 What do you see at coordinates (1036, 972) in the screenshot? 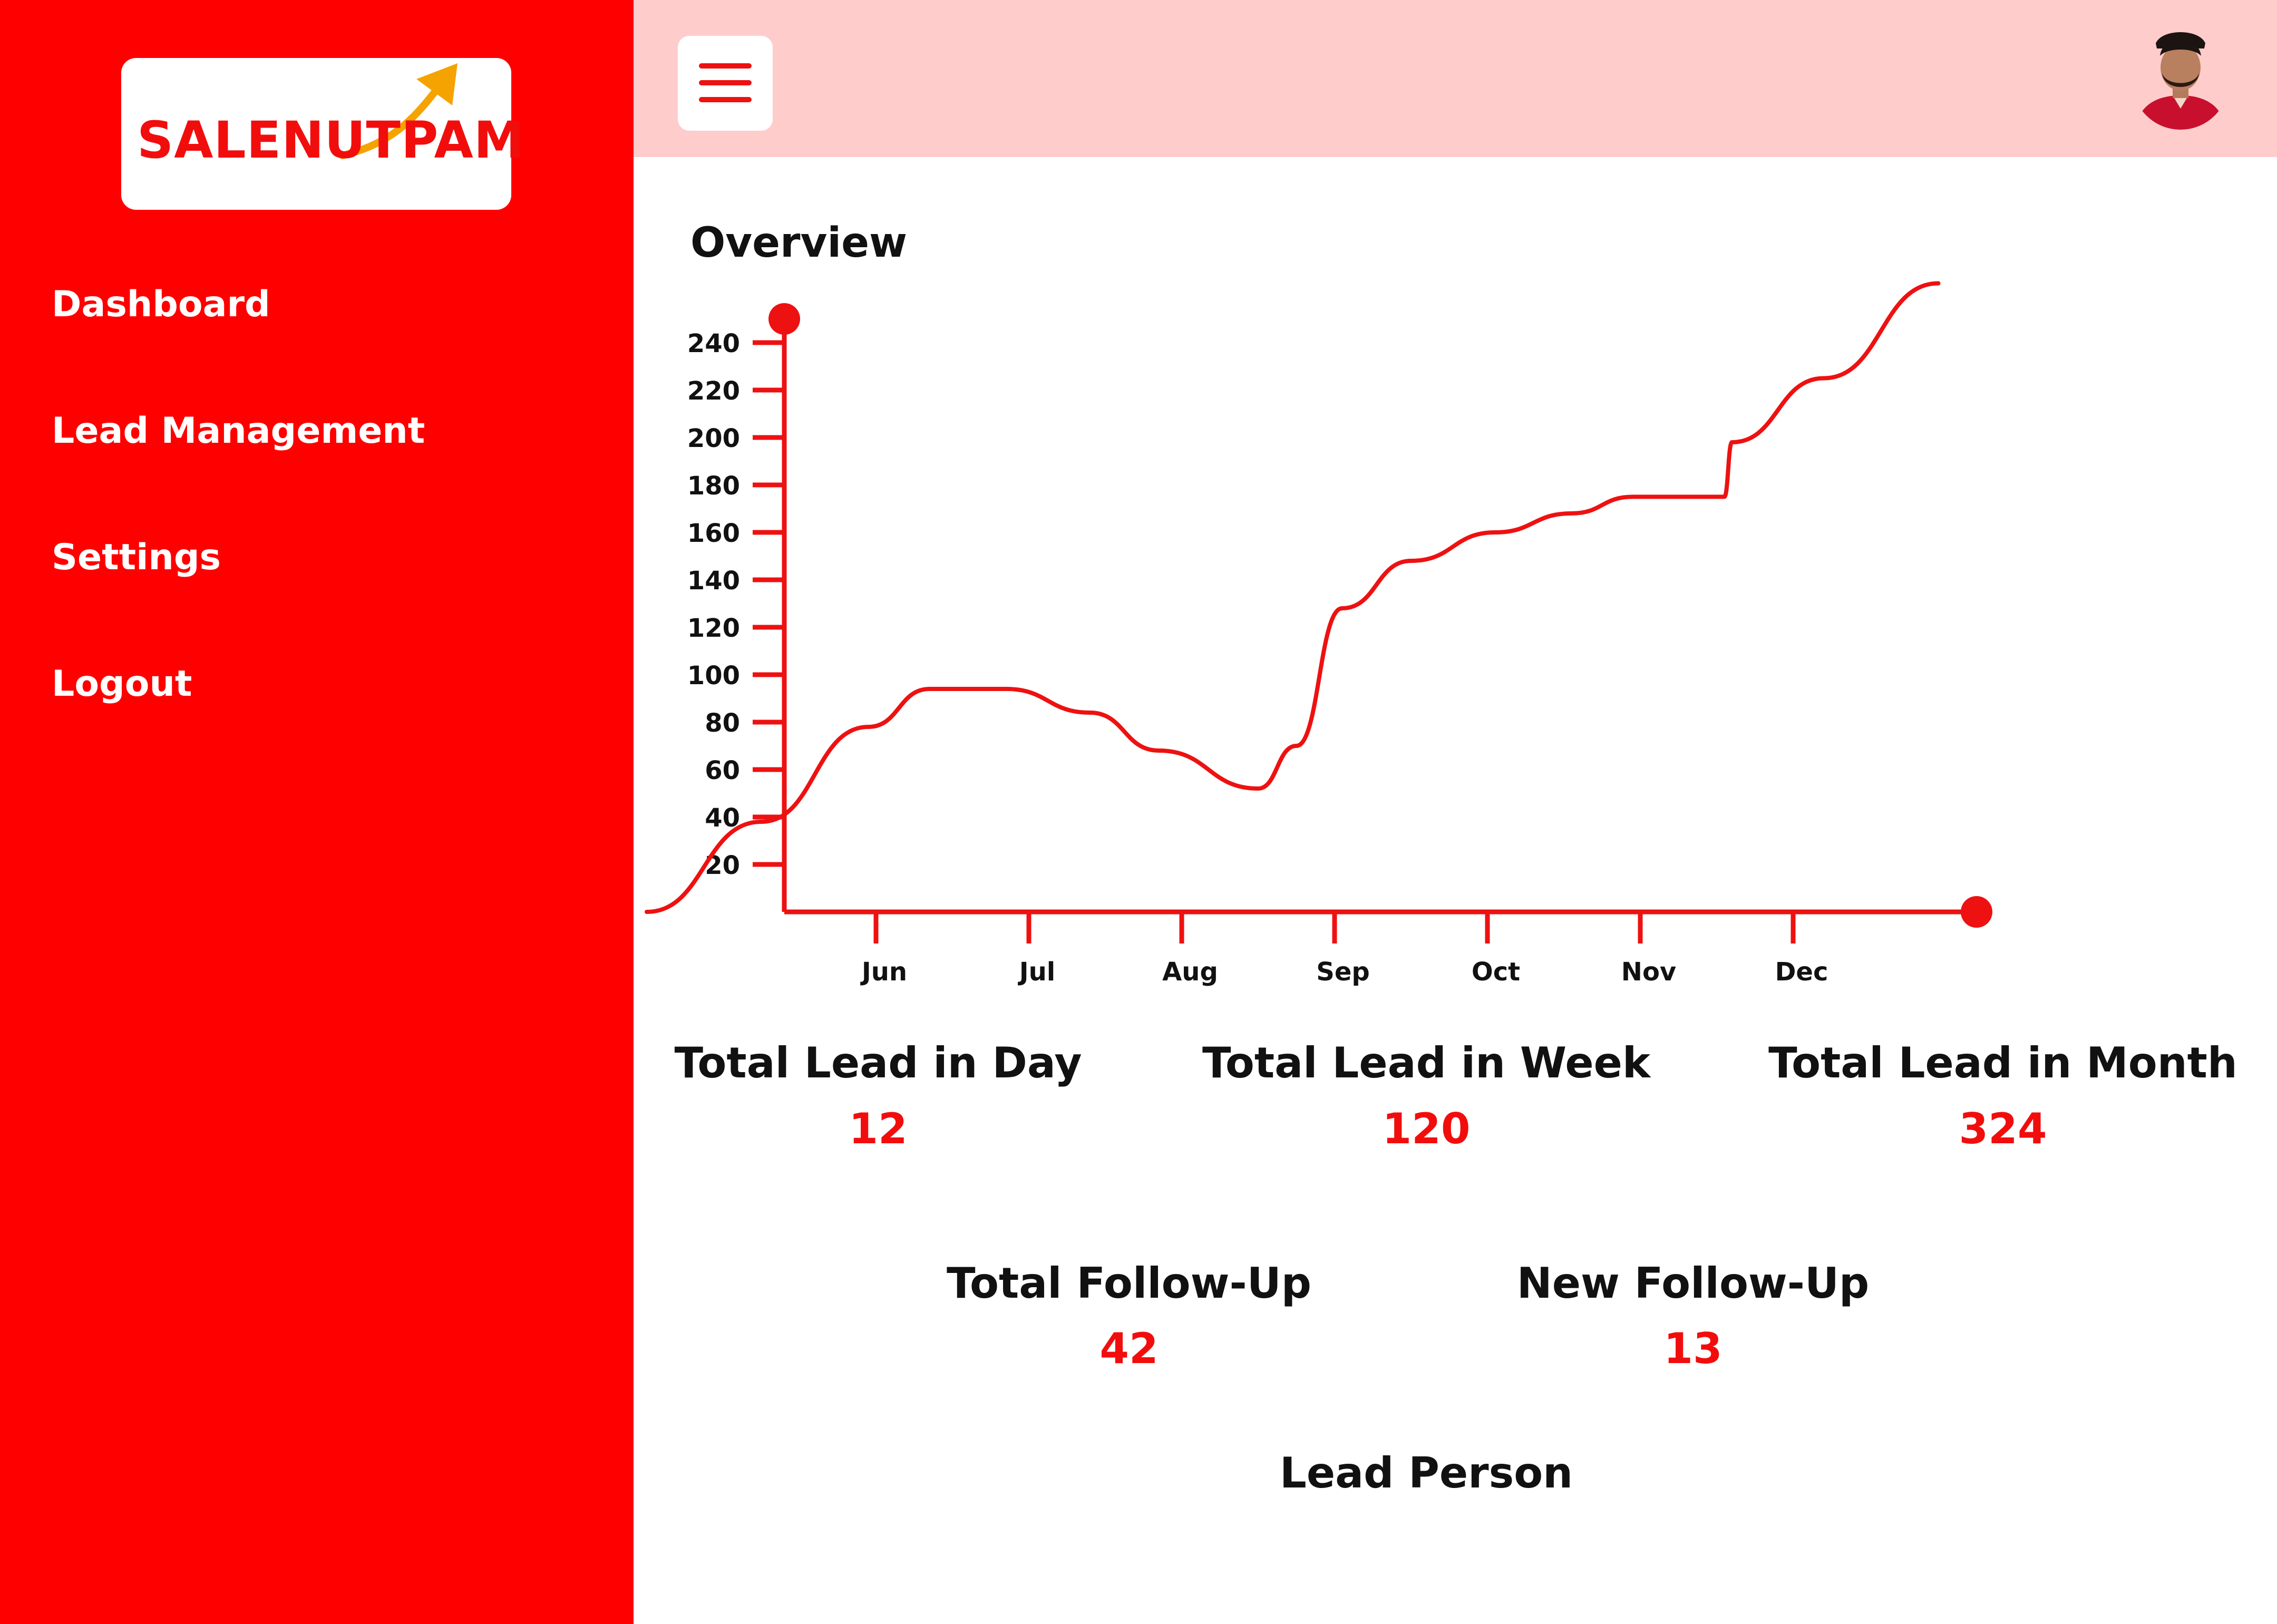
I see `x-tick-label: Jul` at bounding box center [1036, 972].